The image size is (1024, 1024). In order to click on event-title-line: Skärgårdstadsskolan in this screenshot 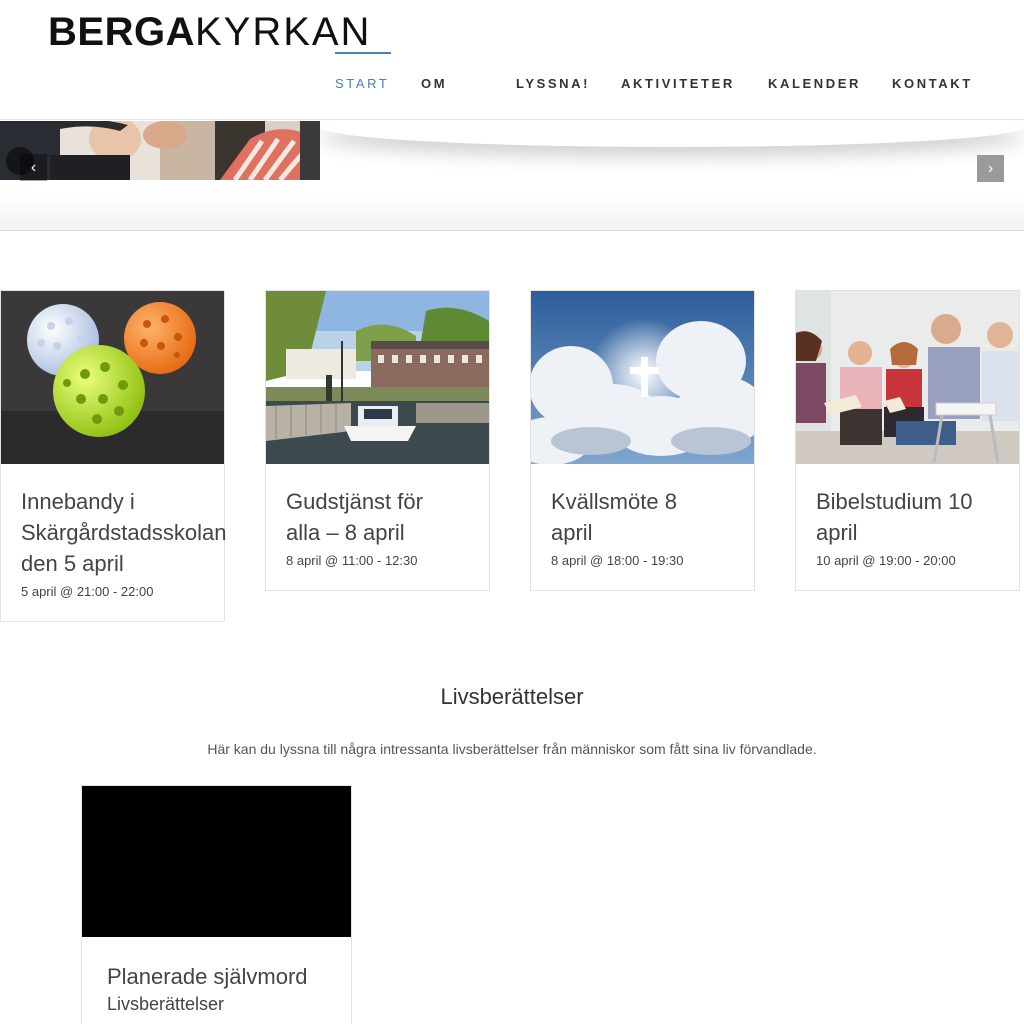, I will do `click(124, 532)`.